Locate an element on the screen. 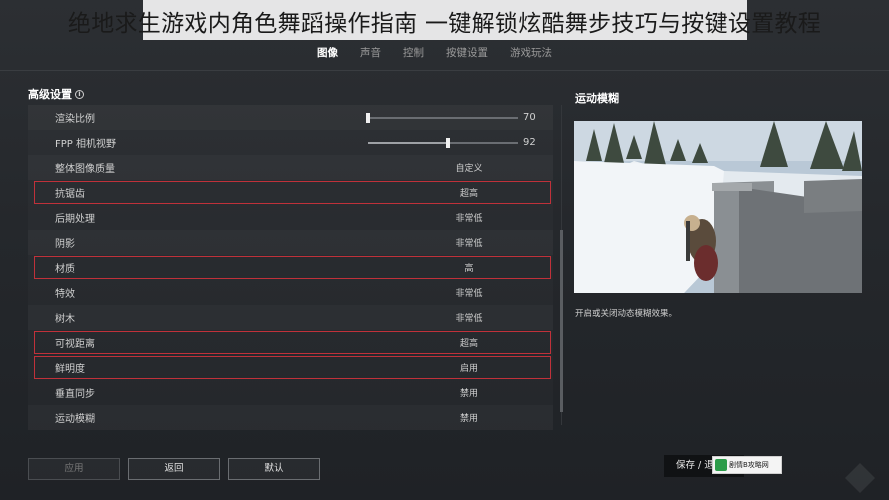  settings-row: 渲染比例 70 is located at coordinates (290, 117).